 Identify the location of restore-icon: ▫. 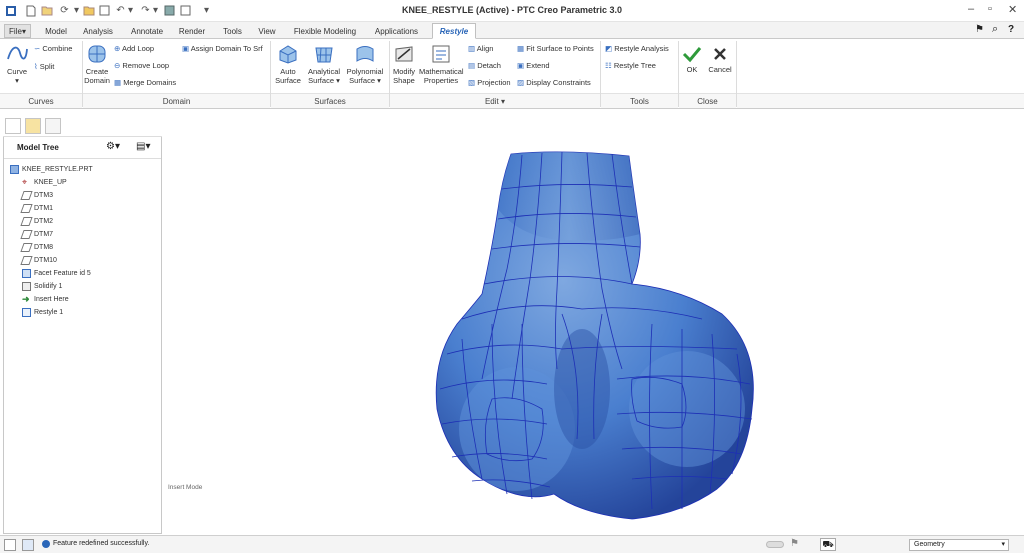
(990, 9).